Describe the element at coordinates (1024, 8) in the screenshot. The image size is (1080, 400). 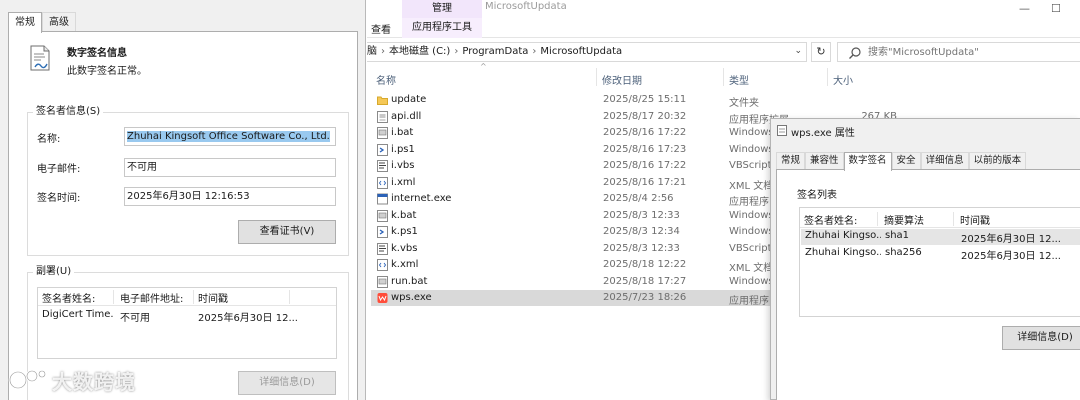
I see `minimize-icon: —` at that location.